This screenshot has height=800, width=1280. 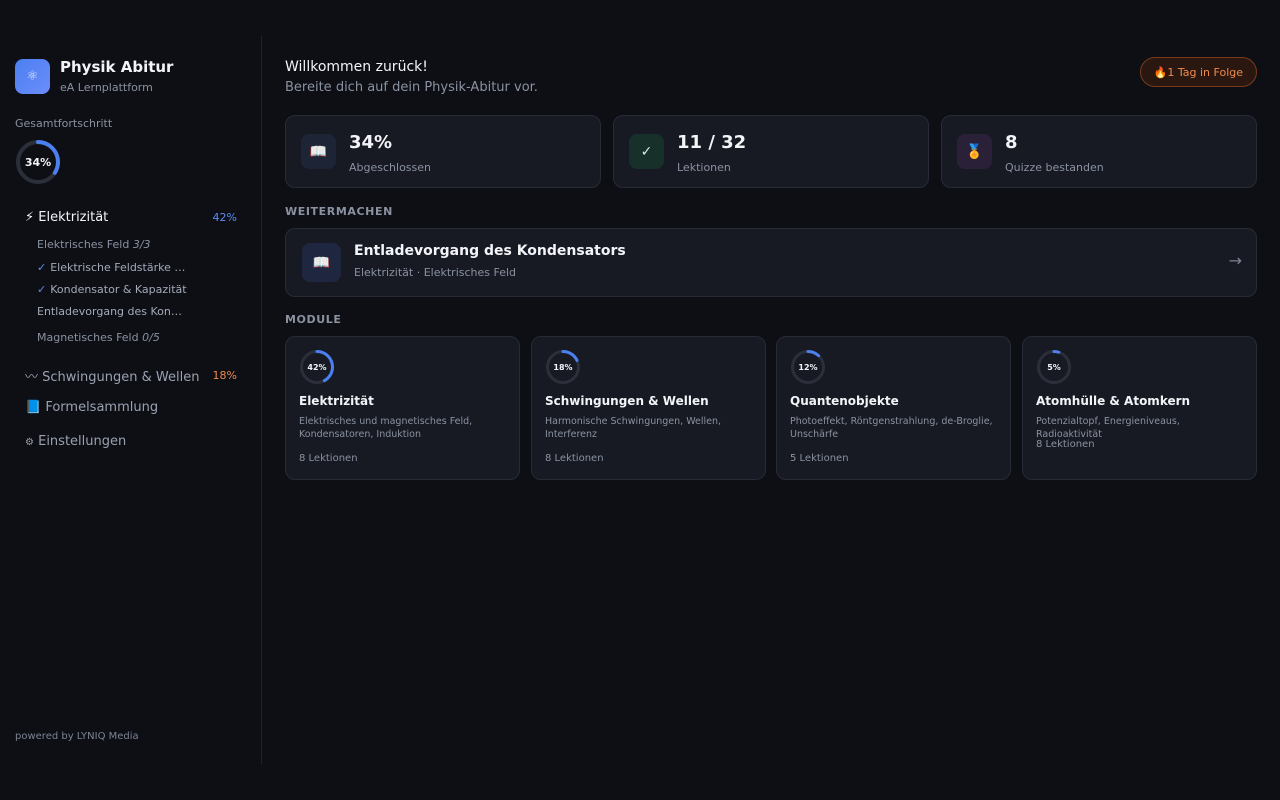 I want to click on sidebar-item-schwingungen: 〰 Schwingungen & Wellen 18%, so click(x=131, y=375).